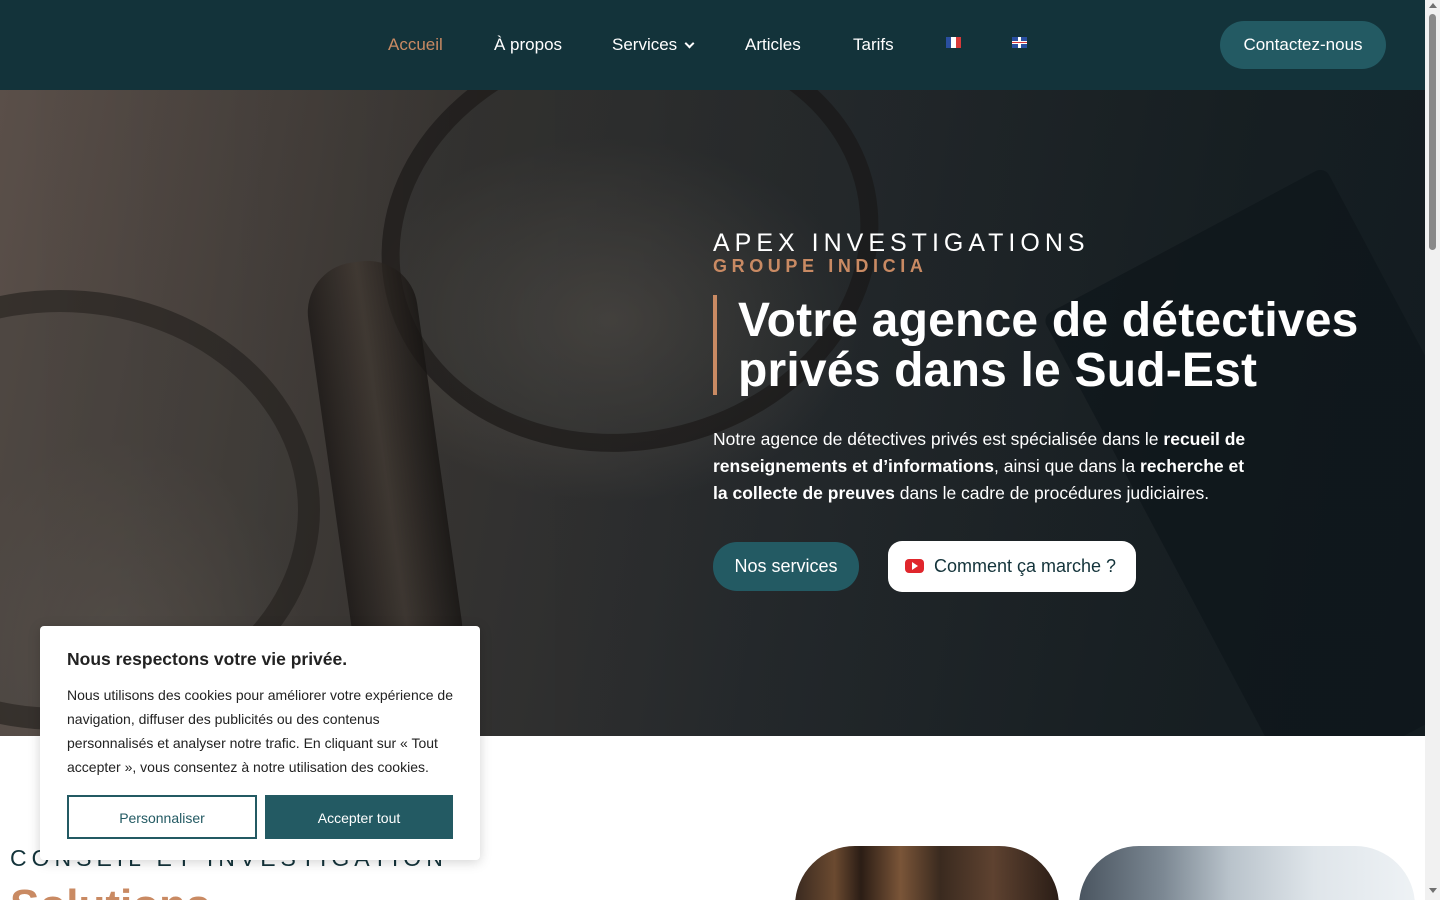 Image resolution: width=1440 pixels, height=900 pixels. I want to click on personalize-button: Personnaliser, so click(162, 817).